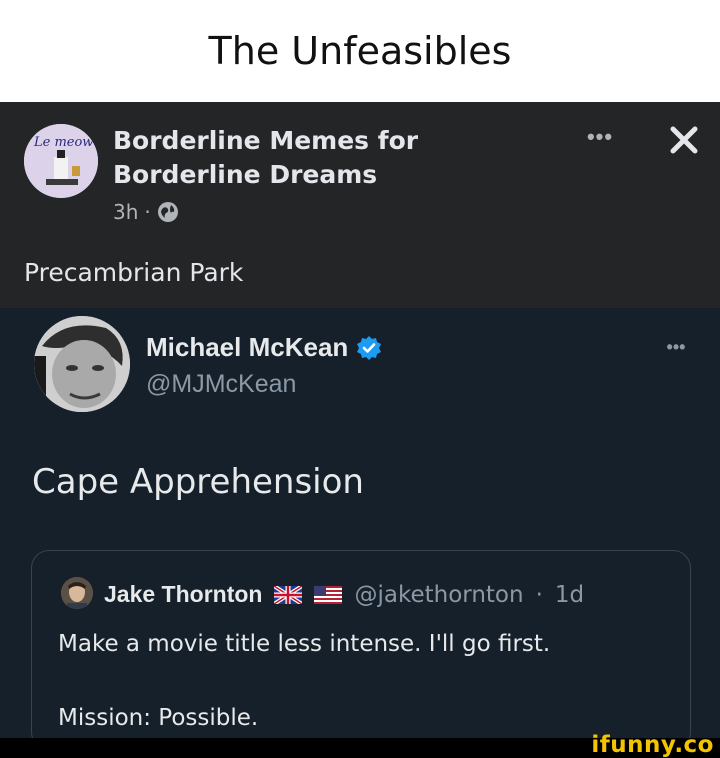 The height and width of the screenshot is (758, 720). Describe the element at coordinates (652, 745) in the screenshot. I see `ifunny-watermark: ifunny.co` at that location.